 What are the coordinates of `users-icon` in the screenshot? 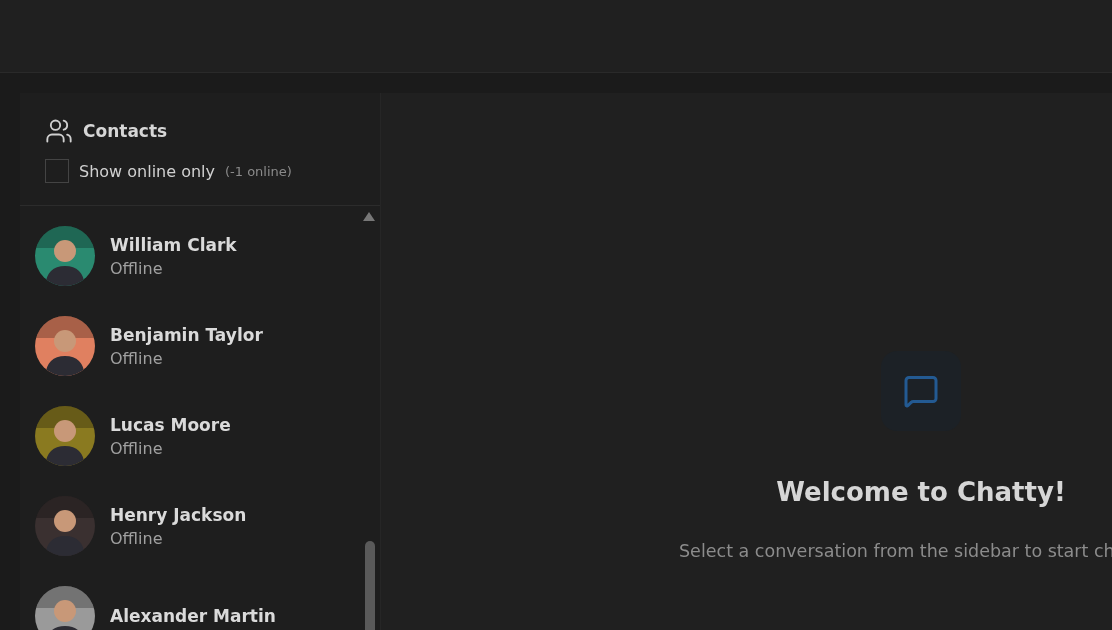 It's located at (59, 131).